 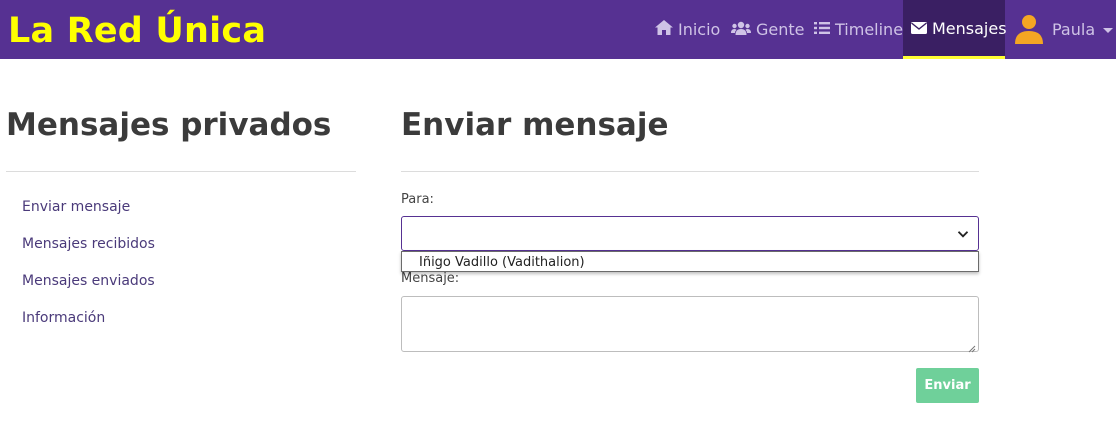 I want to click on sidebar-item-enviados: Mensajes enviados, so click(x=88, y=281).